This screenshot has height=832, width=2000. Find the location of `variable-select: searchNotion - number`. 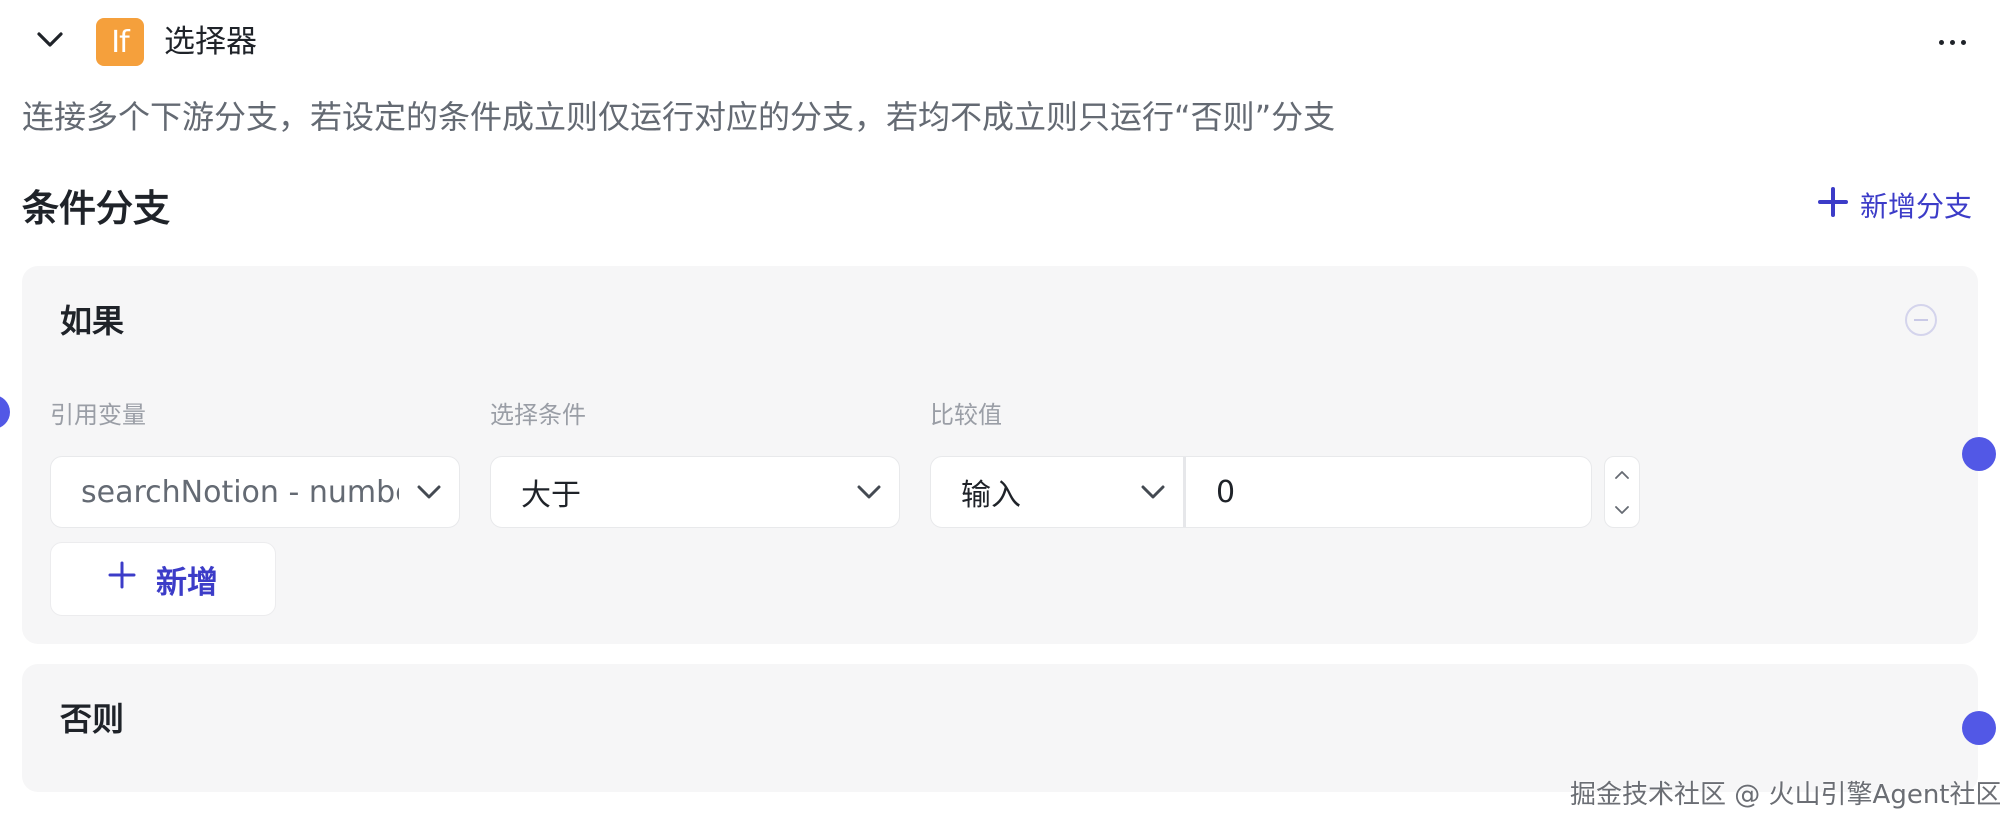

variable-select: searchNotion - number is located at coordinates (255, 492).